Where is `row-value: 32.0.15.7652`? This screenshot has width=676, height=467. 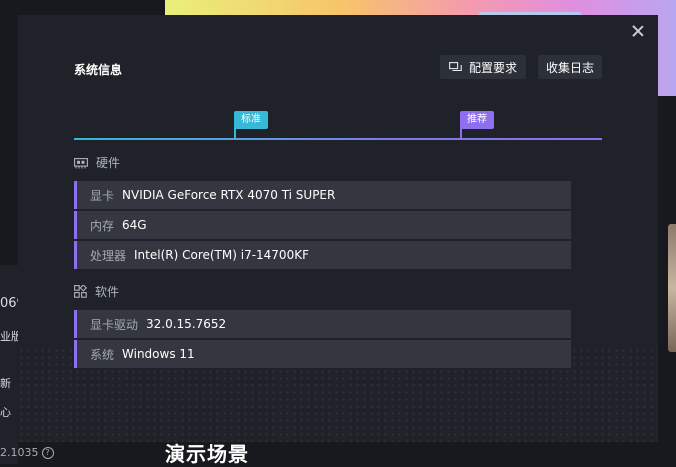 row-value: 32.0.15.7652 is located at coordinates (186, 324).